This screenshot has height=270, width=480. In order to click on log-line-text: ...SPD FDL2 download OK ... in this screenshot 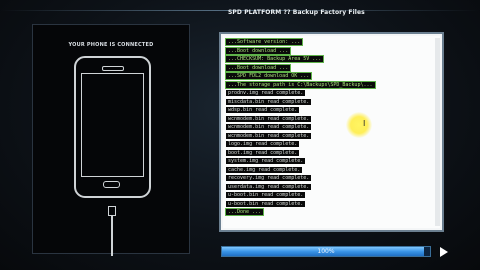, I will do `click(268, 76)`.